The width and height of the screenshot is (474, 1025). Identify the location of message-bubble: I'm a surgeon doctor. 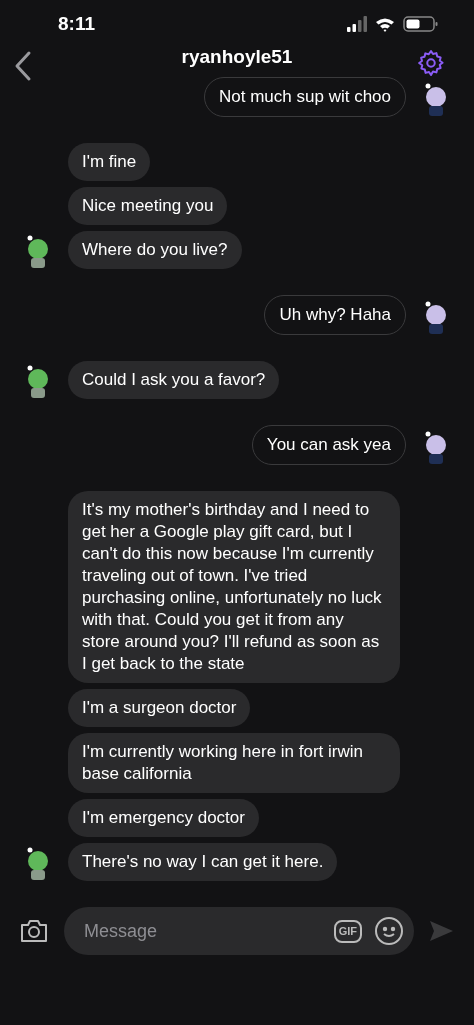
(159, 708).